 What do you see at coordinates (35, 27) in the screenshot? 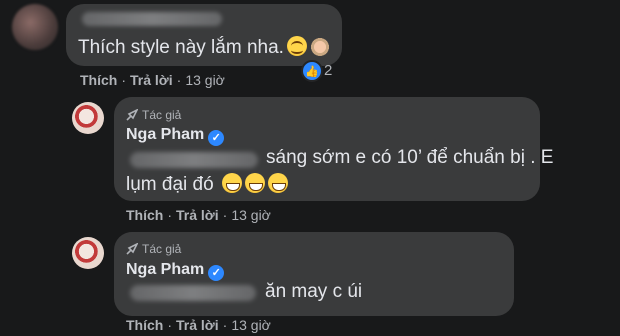
I see `commenter-avatar` at bounding box center [35, 27].